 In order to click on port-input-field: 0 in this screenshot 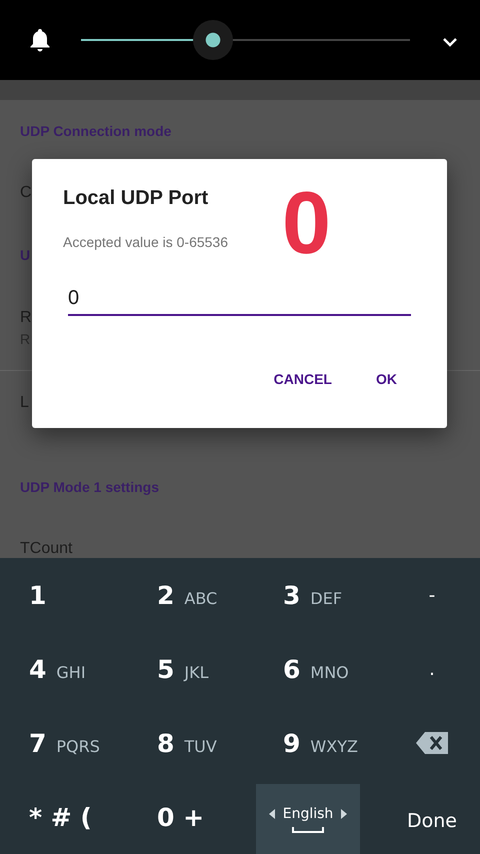, I will do `click(239, 299)`.